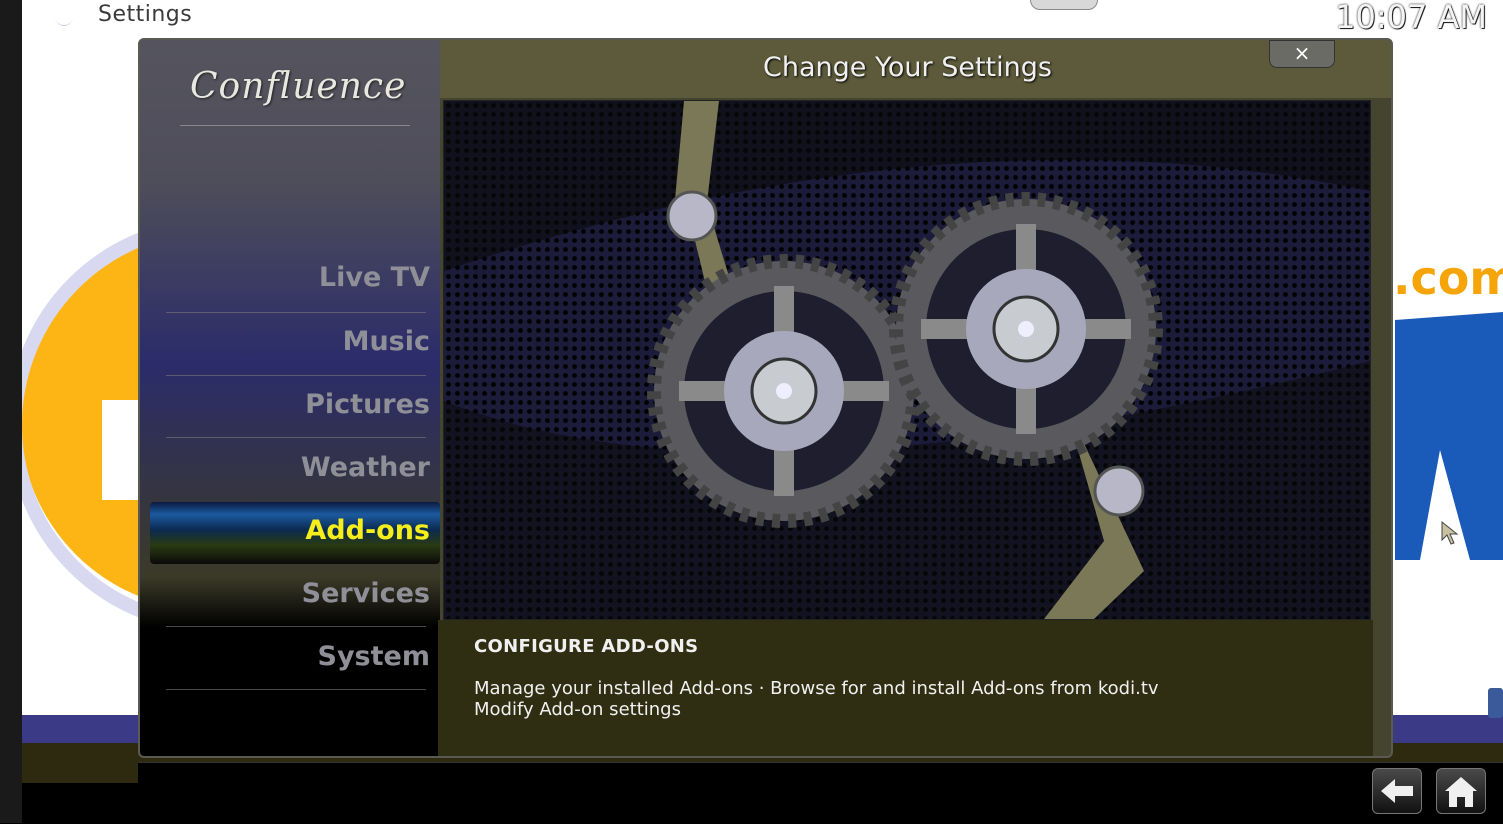 The width and height of the screenshot is (1503, 824). What do you see at coordinates (145, 14) in the screenshot?
I see `window-title: Settings` at bounding box center [145, 14].